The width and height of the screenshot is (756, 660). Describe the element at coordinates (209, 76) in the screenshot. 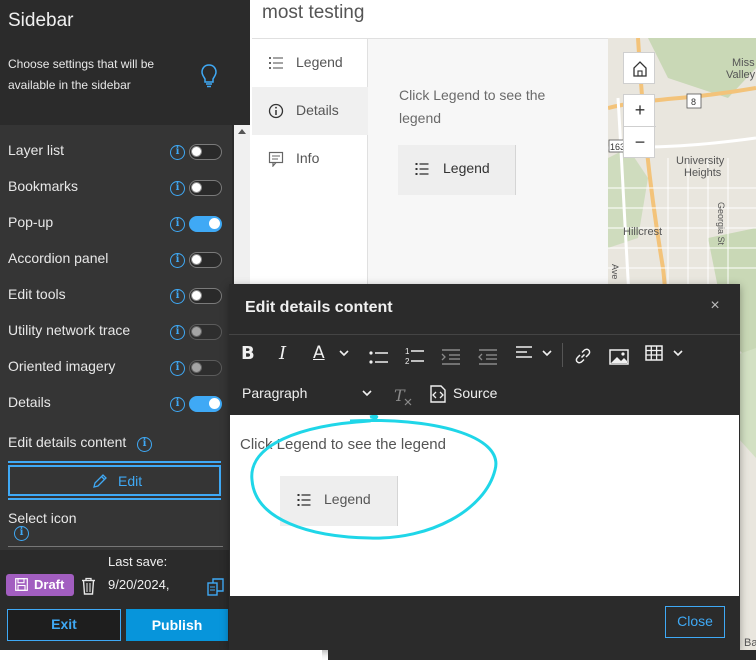

I see `lightbulb-icon` at that location.